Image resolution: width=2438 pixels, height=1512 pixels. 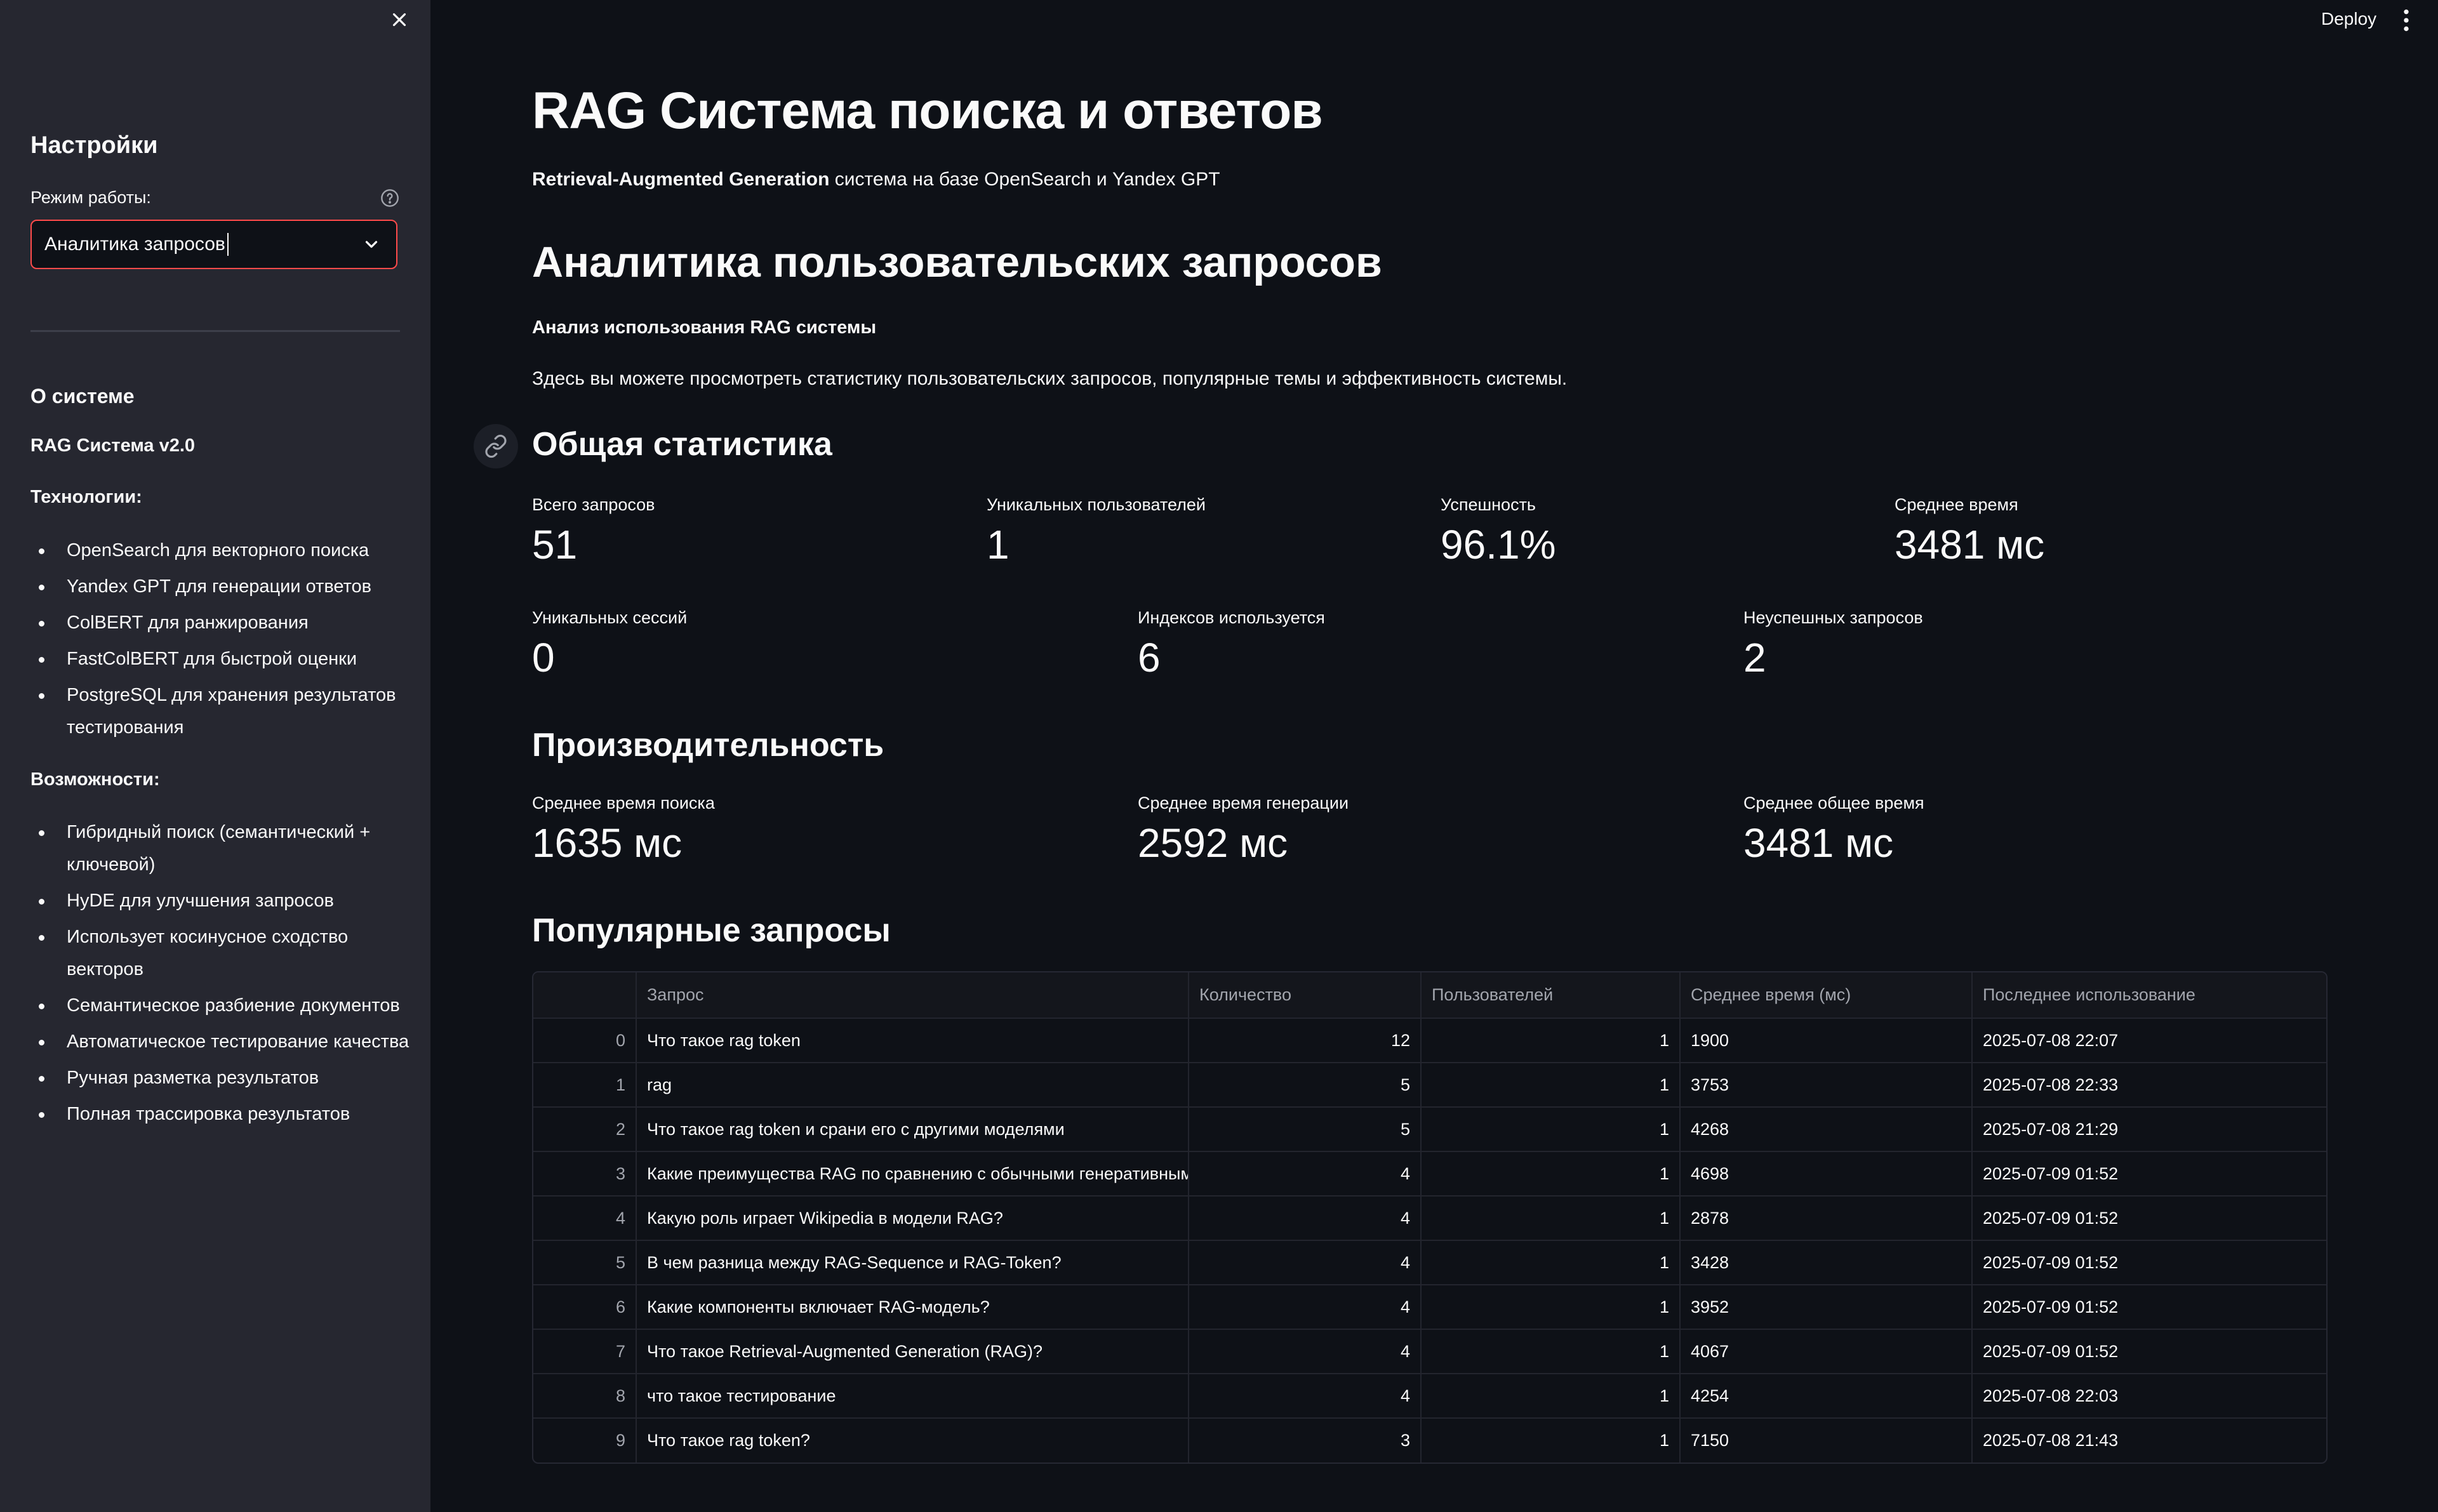 I want to click on close-sidebar-icon, so click(x=399, y=19).